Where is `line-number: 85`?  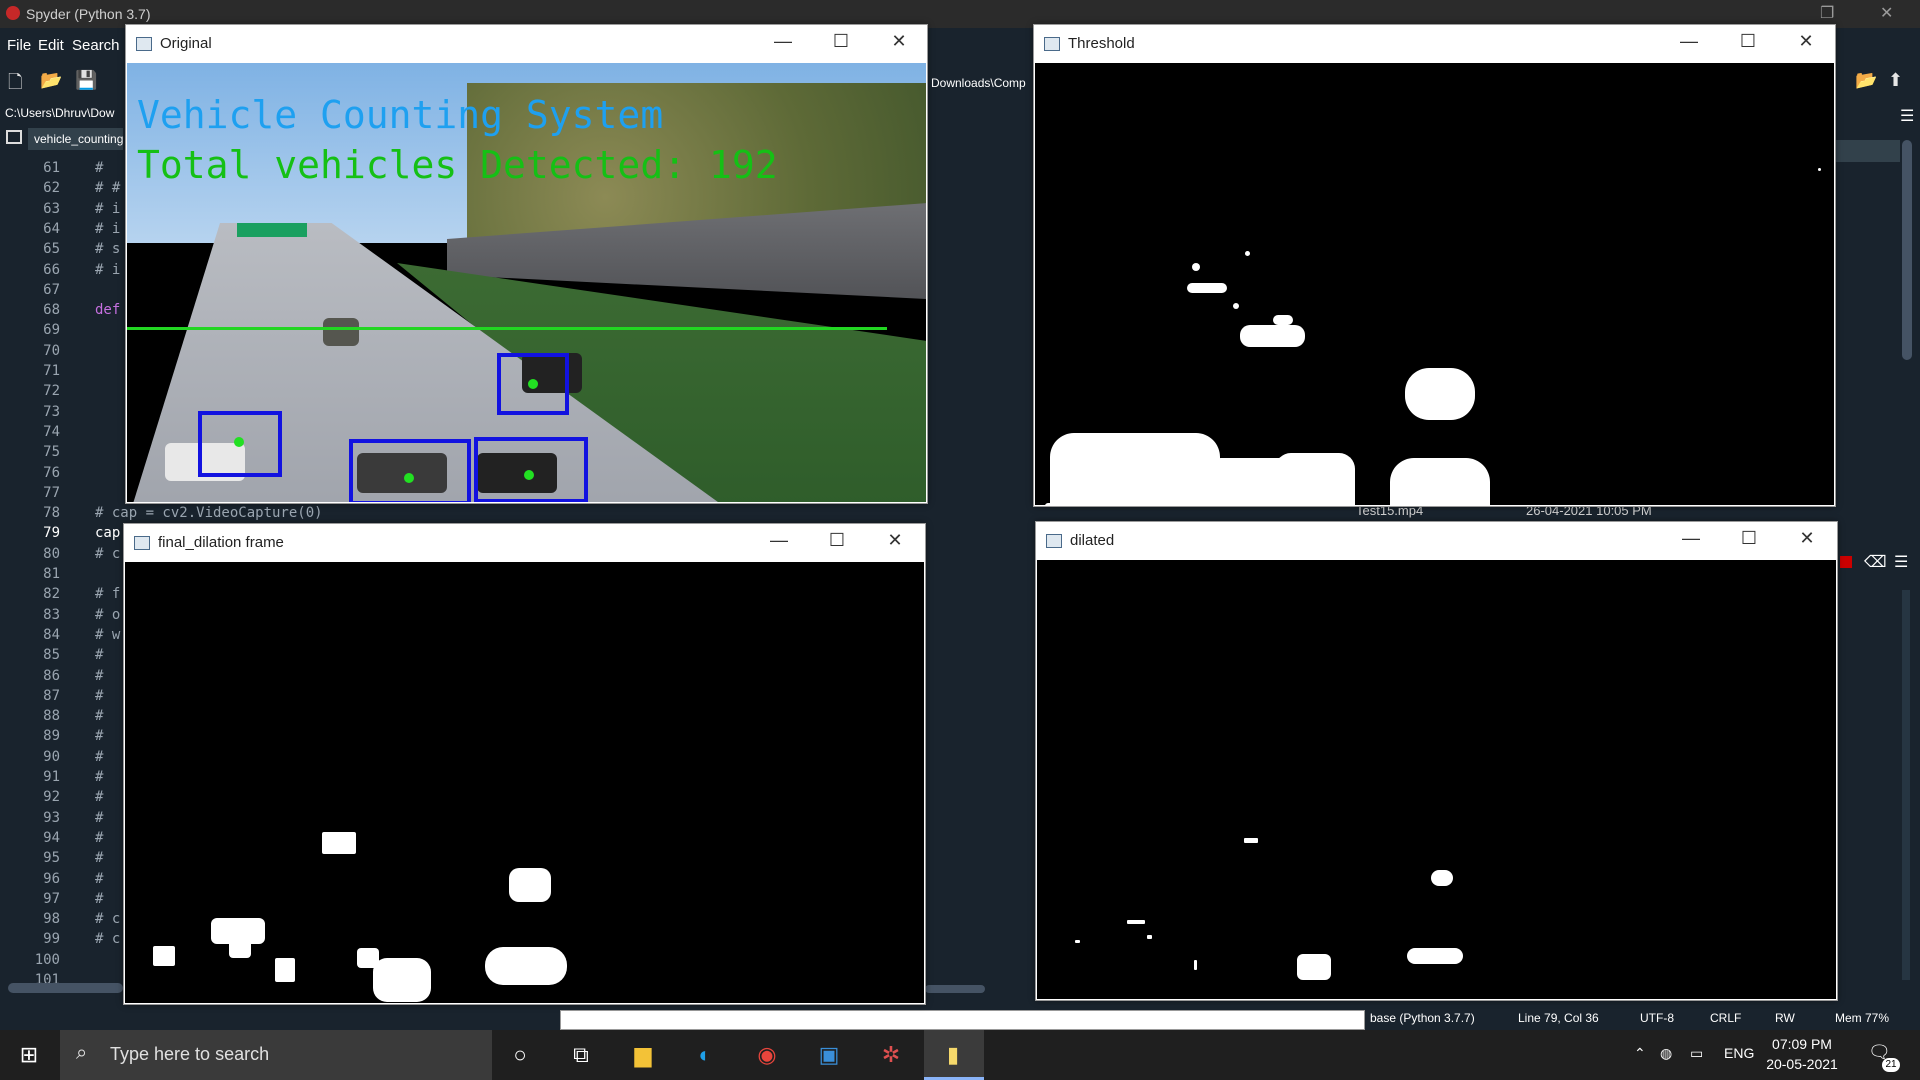
line-number: 85 is located at coordinates (51, 655).